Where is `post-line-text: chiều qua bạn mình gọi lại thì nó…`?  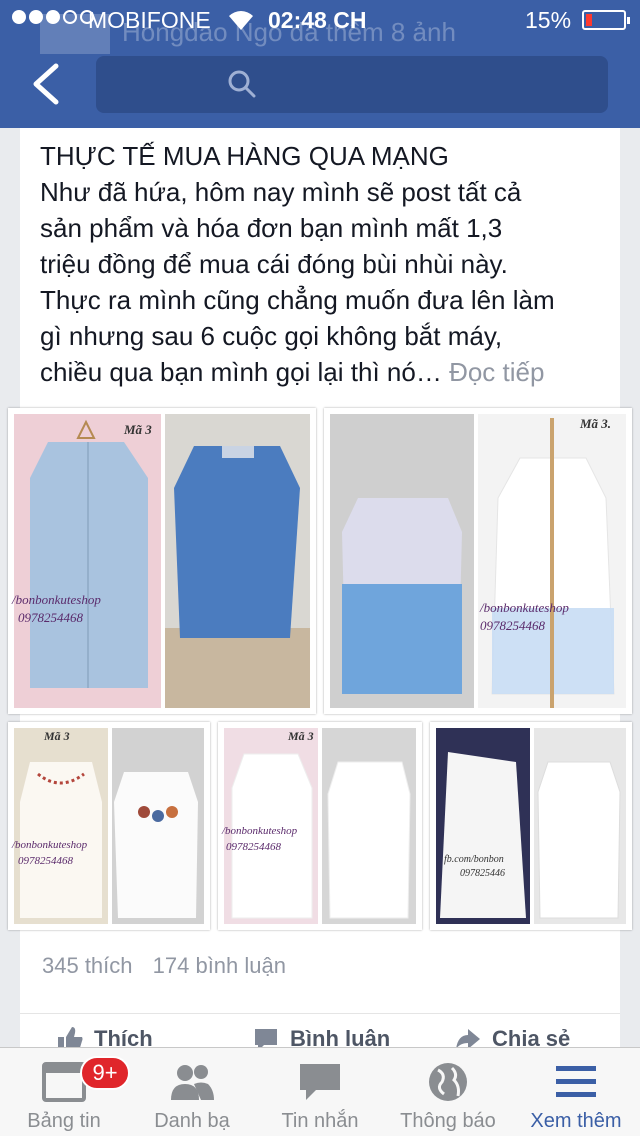
post-line-text: chiều qua bạn mình gọi lại thì nó… is located at coordinates (241, 372).